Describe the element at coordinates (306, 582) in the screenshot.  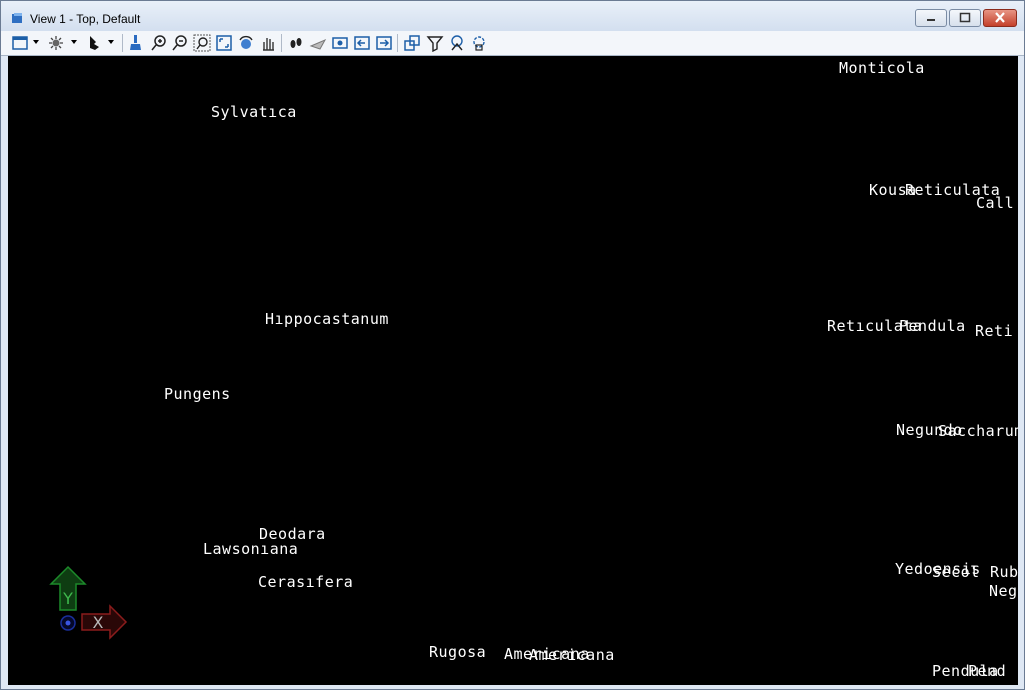
I see `plant-label-cerasifera: Cerasıfera` at that location.